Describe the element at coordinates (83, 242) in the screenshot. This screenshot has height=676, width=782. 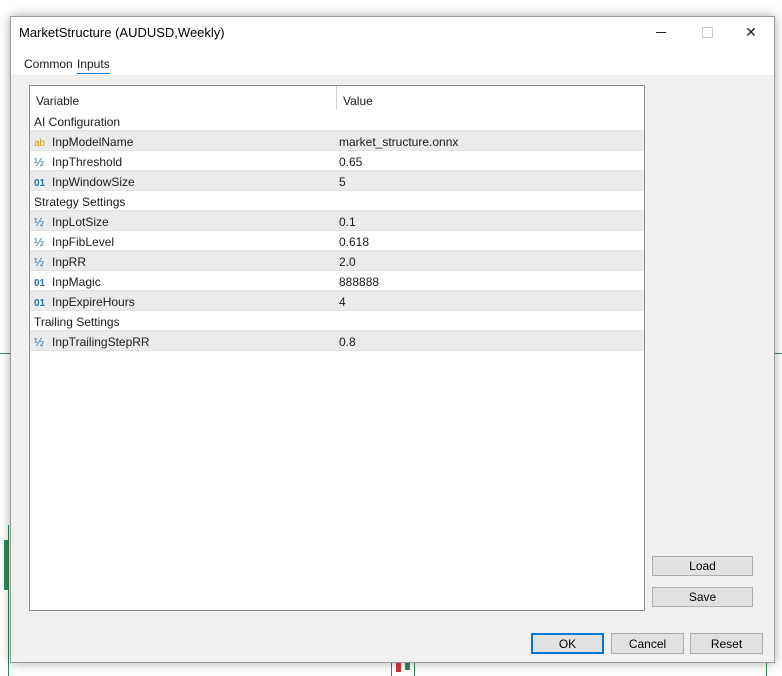
I see `parameter-label: InpFibLevel` at that location.